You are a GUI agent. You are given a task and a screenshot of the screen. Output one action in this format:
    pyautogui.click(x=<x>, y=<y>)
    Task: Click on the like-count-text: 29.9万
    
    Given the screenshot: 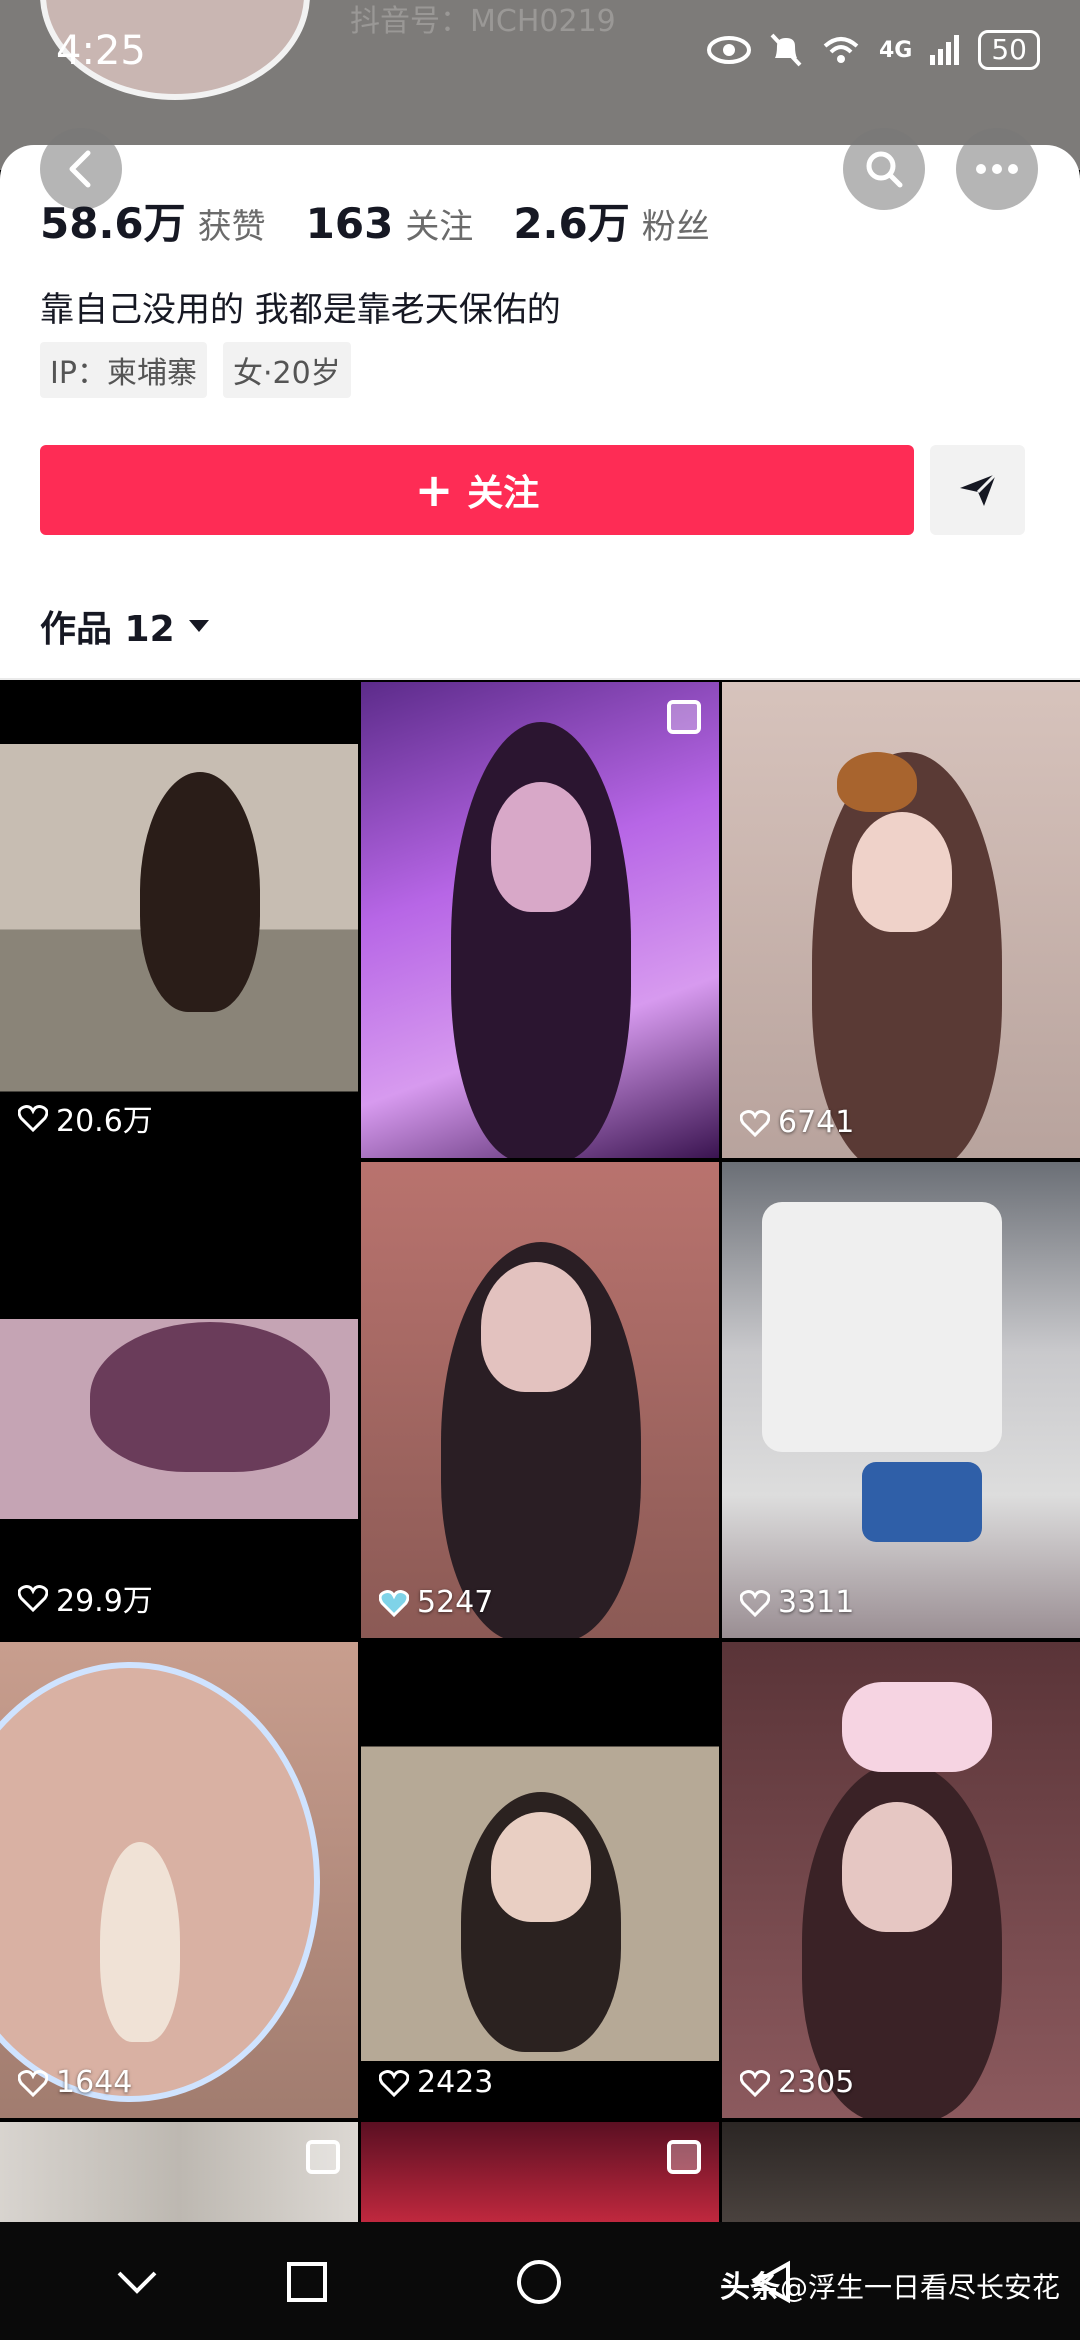 What is the action you would take?
    pyautogui.click(x=104, y=1601)
    